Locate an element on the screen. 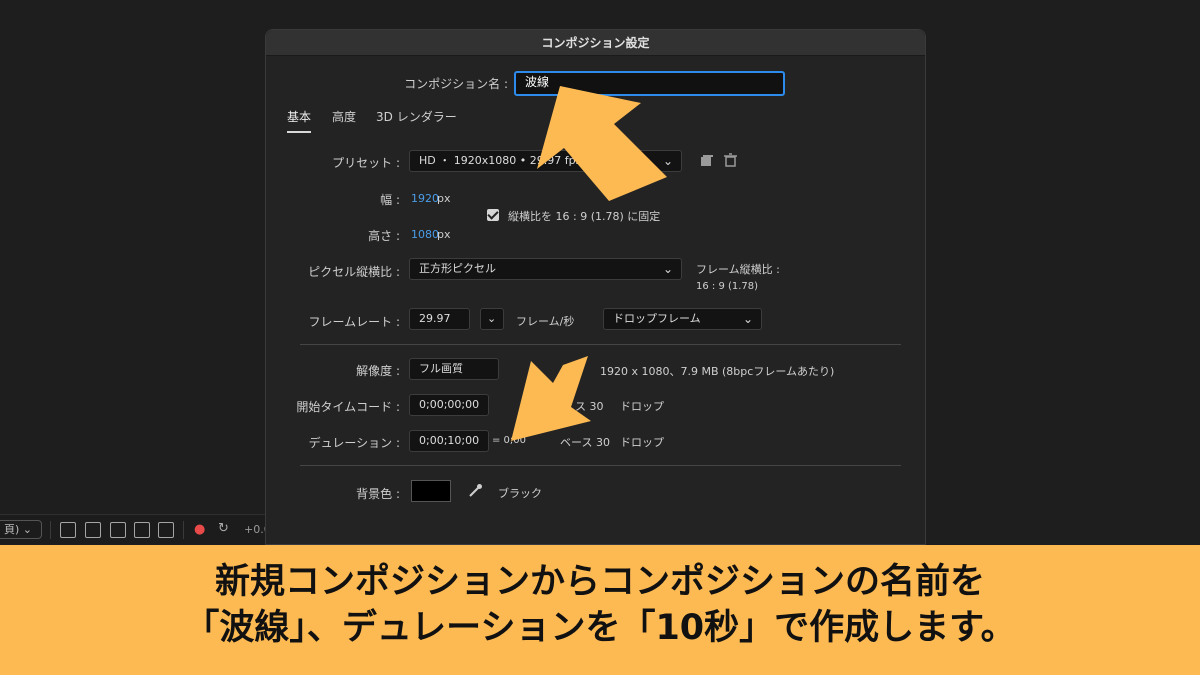 This screenshot has width=1200, height=675. mask-visibility-icon is located at coordinates (118, 530).